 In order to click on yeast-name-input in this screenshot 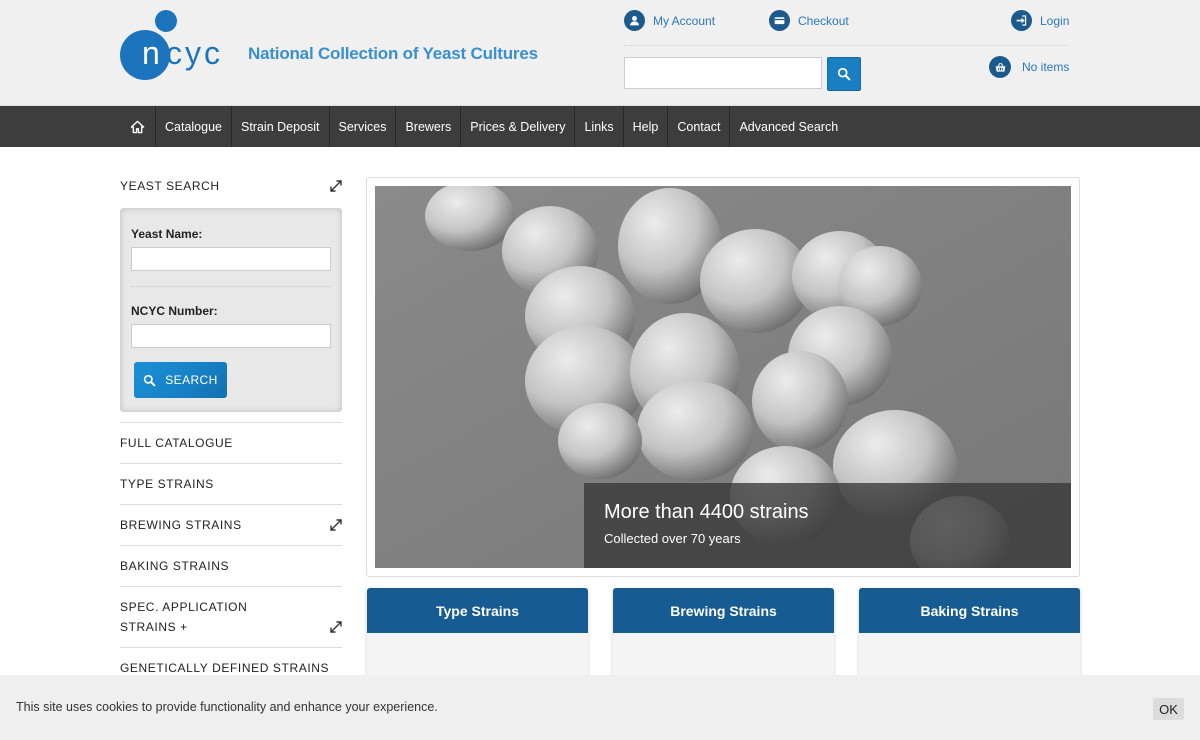, I will do `click(231, 259)`.